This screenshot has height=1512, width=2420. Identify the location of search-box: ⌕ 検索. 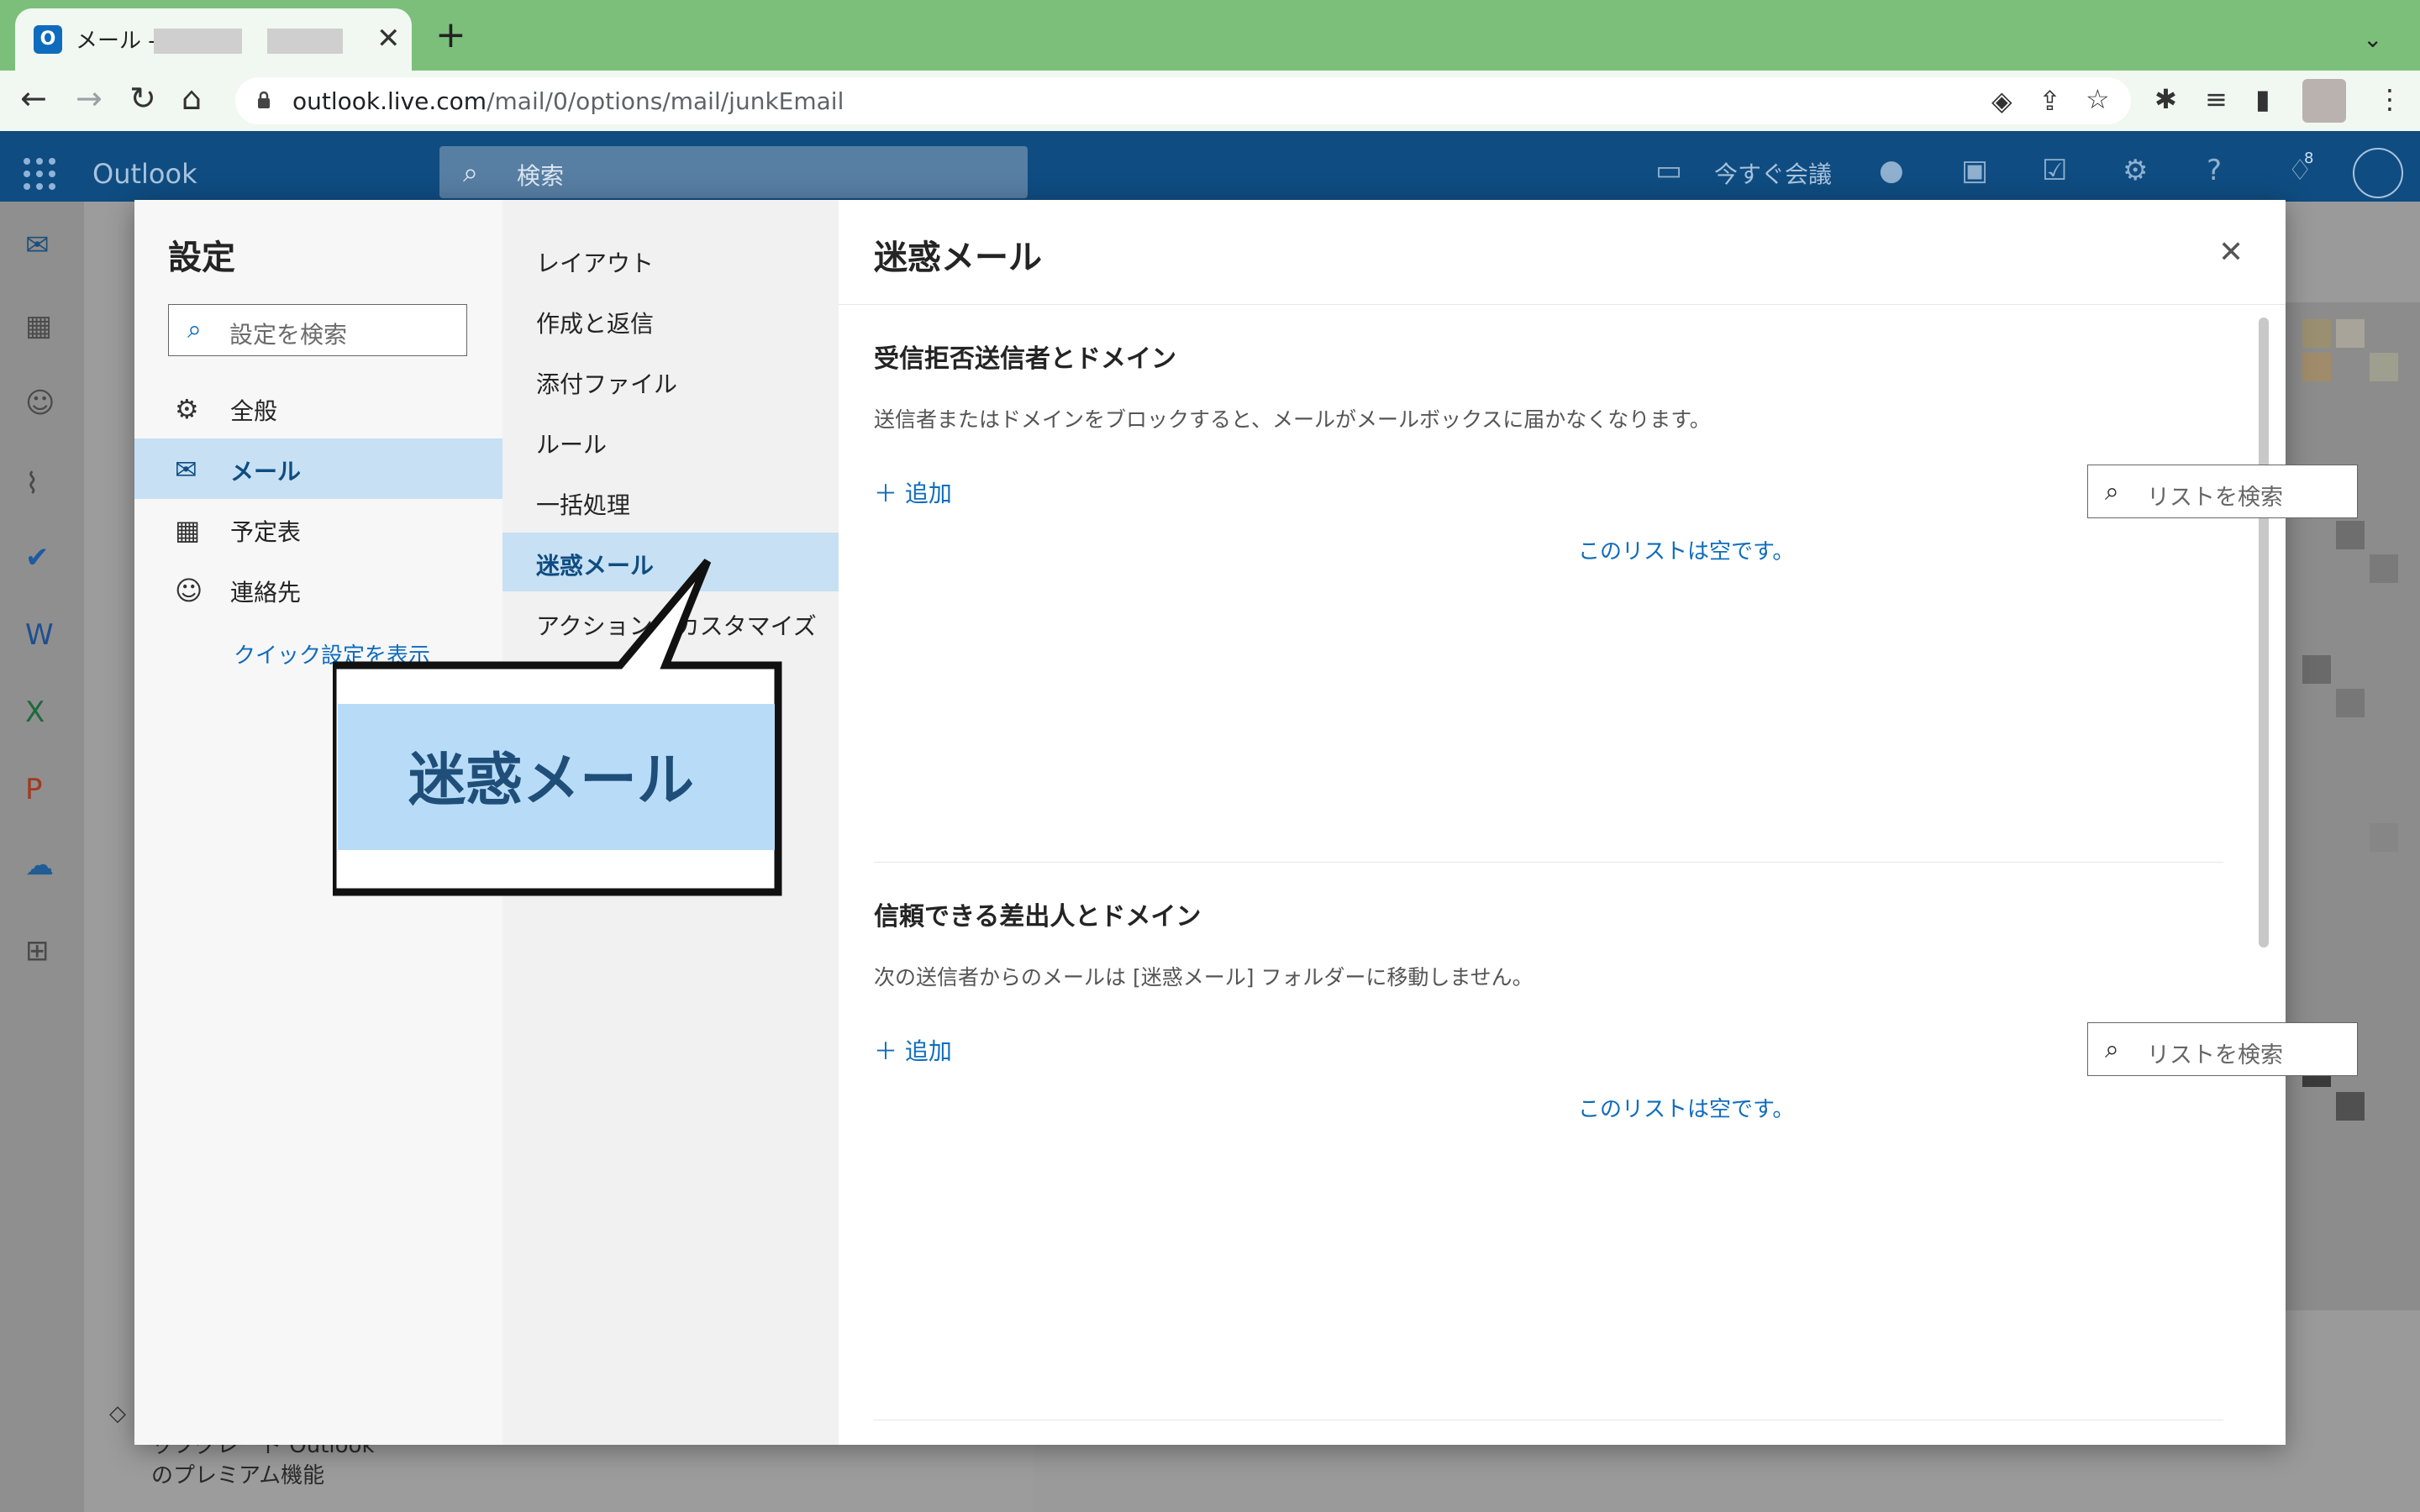
(734, 172).